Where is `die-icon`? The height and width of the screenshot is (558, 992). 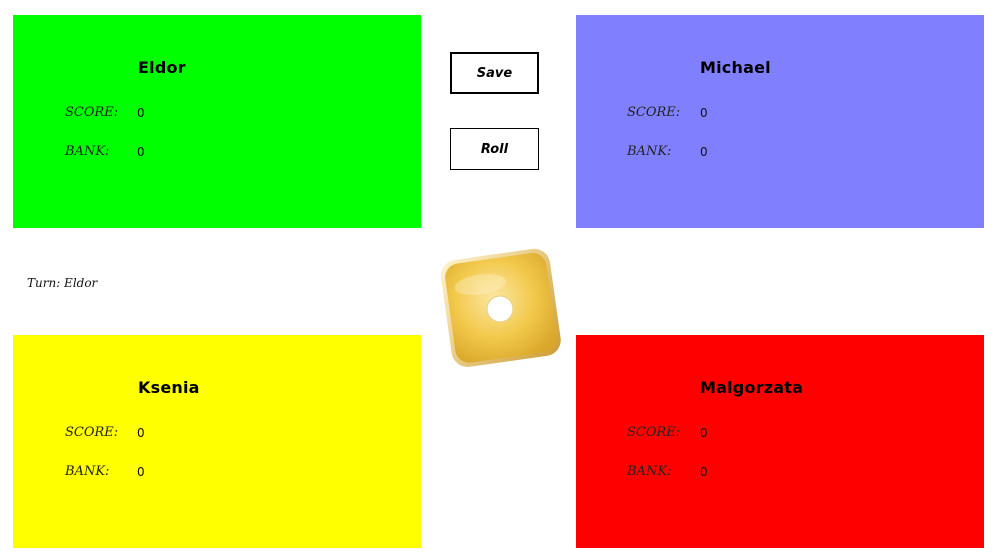
die-icon is located at coordinates (500, 307).